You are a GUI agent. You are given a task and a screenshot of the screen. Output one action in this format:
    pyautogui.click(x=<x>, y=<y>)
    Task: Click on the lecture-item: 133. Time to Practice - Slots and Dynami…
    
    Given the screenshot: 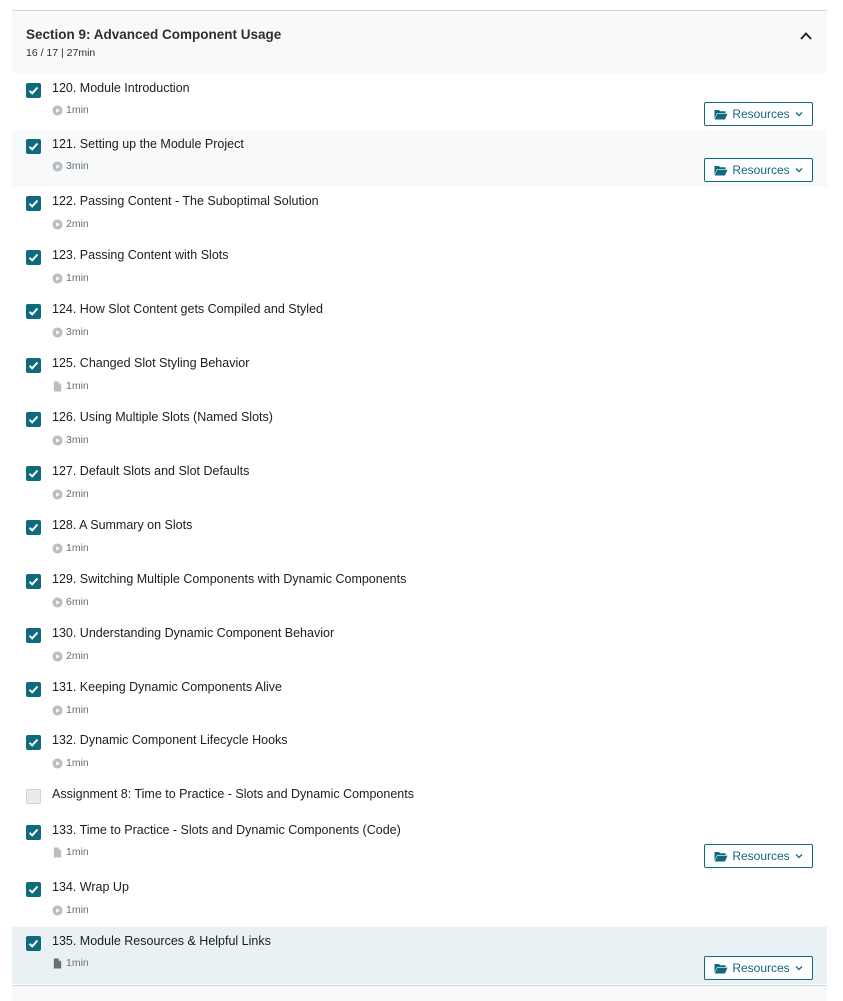 What is the action you would take?
    pyautogui.click(x=419, y=844)
    